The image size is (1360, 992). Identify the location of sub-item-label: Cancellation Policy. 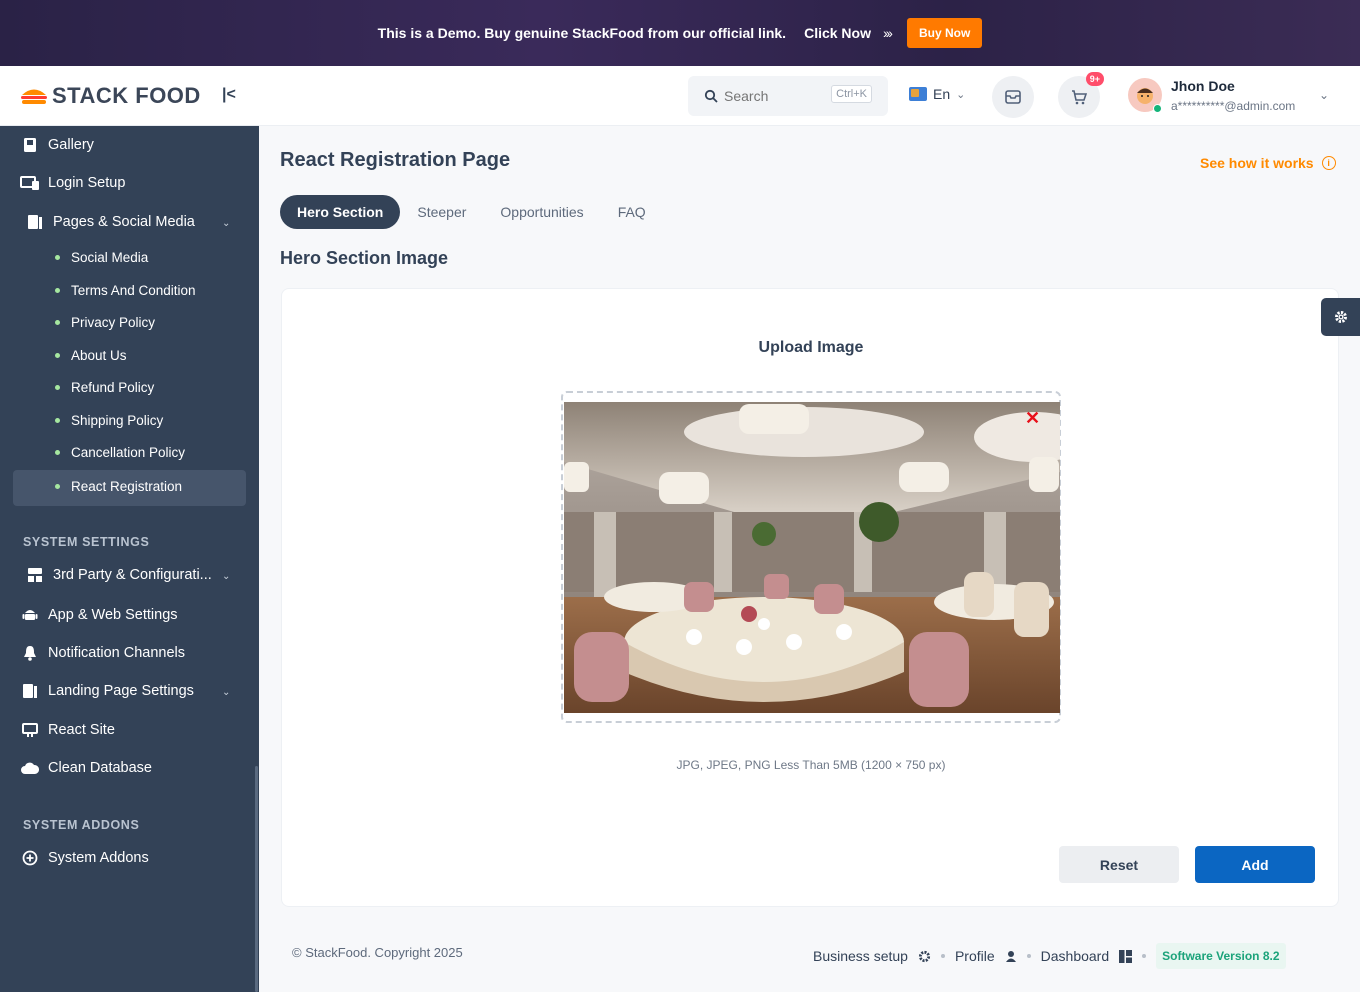
(128, 452).